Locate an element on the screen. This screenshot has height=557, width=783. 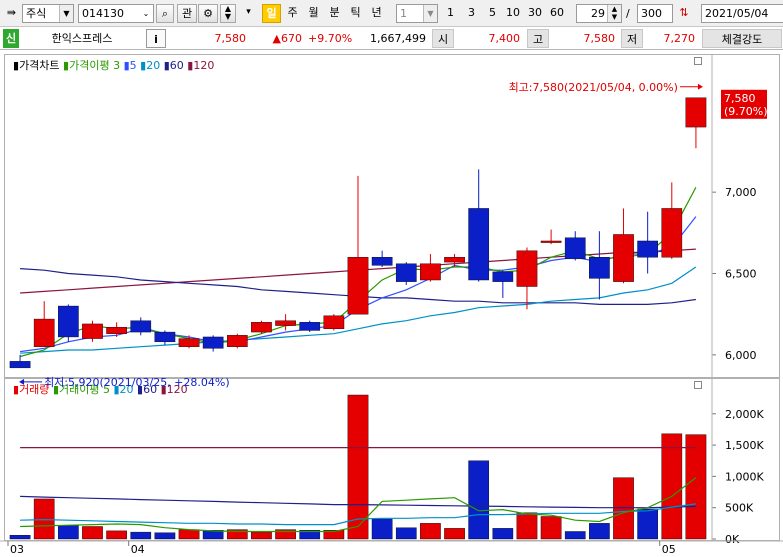
tab-yearly-label: 년 is located at coordinates (376, 12).